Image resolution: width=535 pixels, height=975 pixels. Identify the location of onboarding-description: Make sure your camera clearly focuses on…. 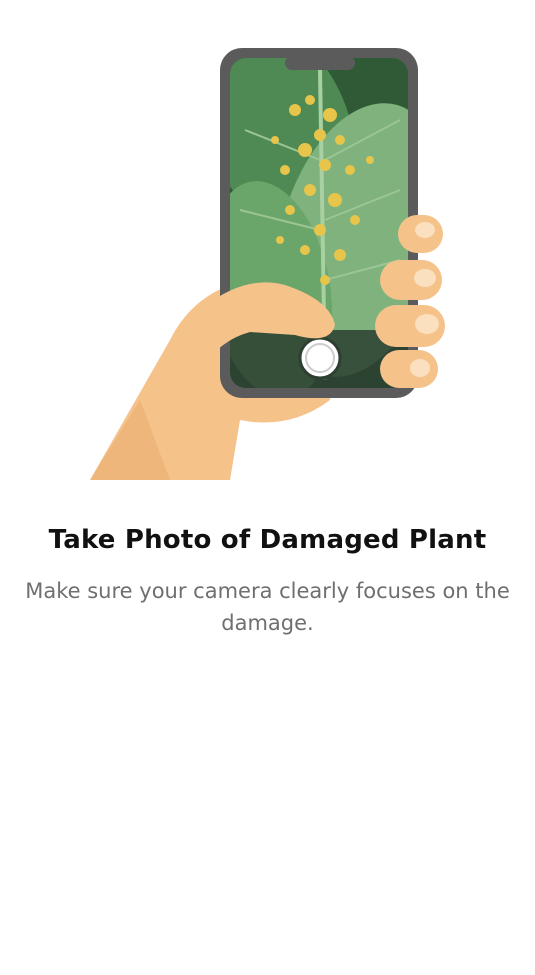
(267, 607).